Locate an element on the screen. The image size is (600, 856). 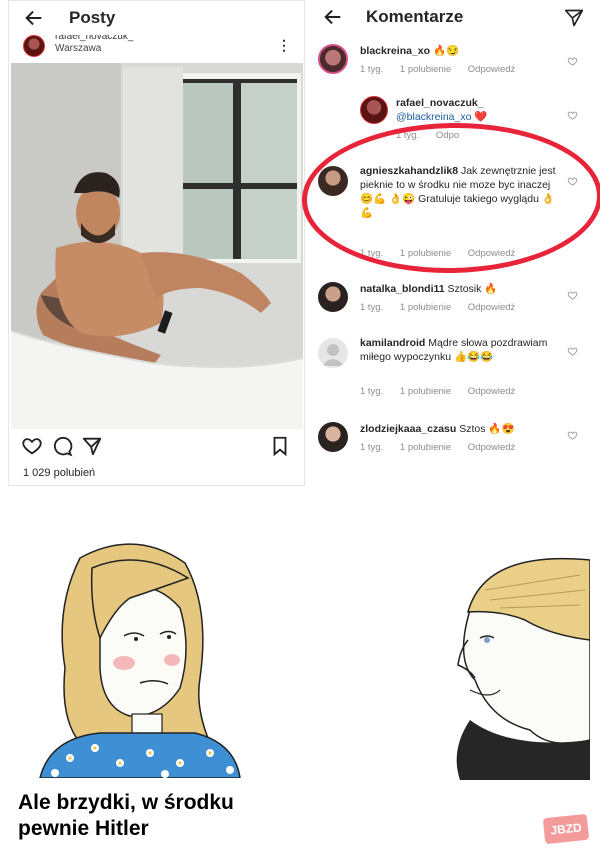
comment-username: rafael_novaczuk_ is located at coordinates (440, 103).